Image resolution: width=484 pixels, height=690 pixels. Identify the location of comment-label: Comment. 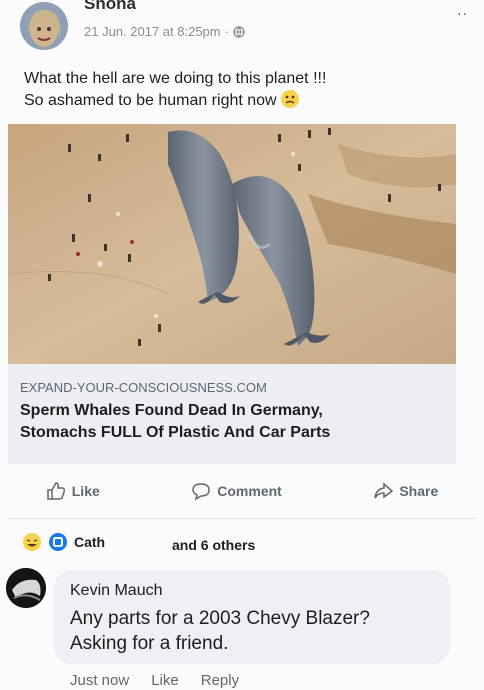
(249, 491).